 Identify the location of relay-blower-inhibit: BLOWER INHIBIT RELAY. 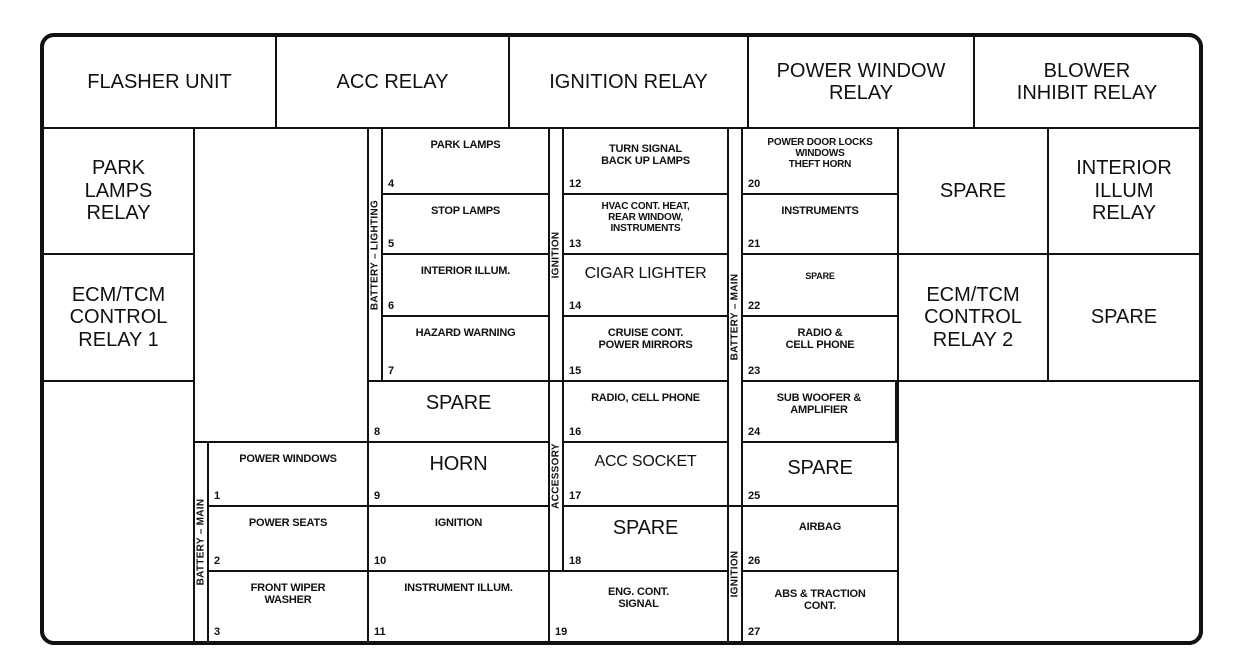
(1088, 81).